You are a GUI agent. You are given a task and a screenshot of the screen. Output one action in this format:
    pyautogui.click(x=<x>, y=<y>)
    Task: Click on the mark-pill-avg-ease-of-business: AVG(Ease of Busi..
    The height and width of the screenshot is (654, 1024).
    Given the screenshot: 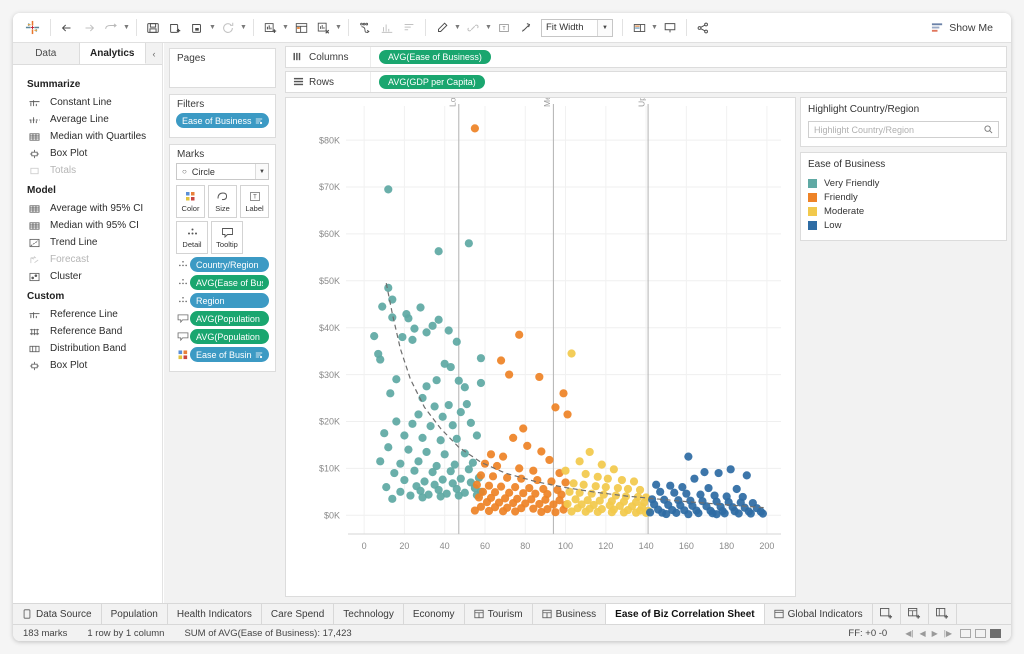 What is the action you would take?
    pyautogui.click(x=229, y=282)
    